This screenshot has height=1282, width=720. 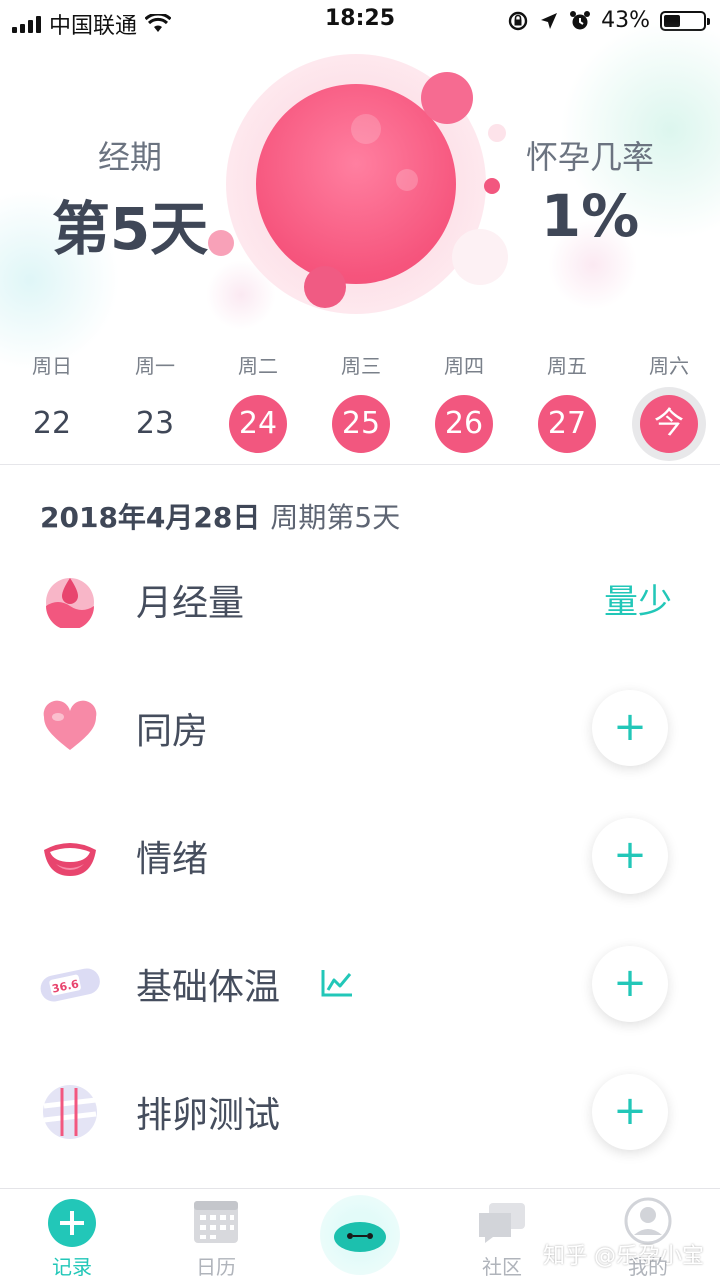 What do you see at coordinates (630, 1112) in the screenshot?
I see `add-ovulation-test-button: +` at bounding box center [630, 1112].